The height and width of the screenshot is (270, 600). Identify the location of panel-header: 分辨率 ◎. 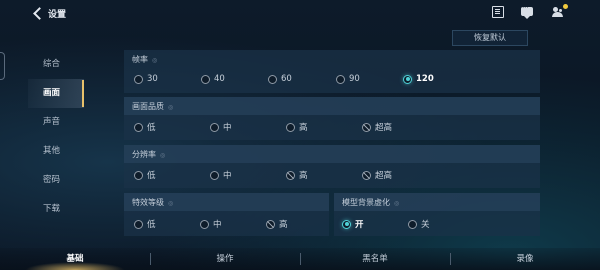
(332, 154).